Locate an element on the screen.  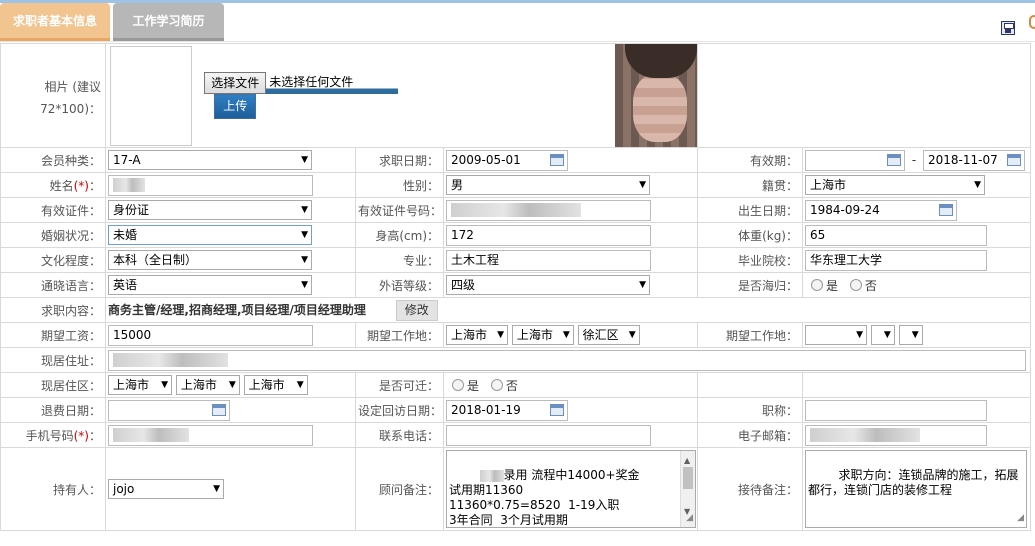
modify-button: 修改 is located at coordinates (416, 310).